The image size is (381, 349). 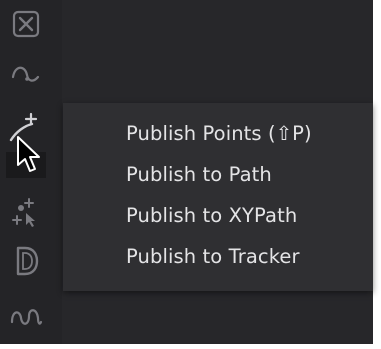 What do you see at coordinates (26, 212) in the screenshot?
I see `point-select-icon` at bounding box center [26, 212].